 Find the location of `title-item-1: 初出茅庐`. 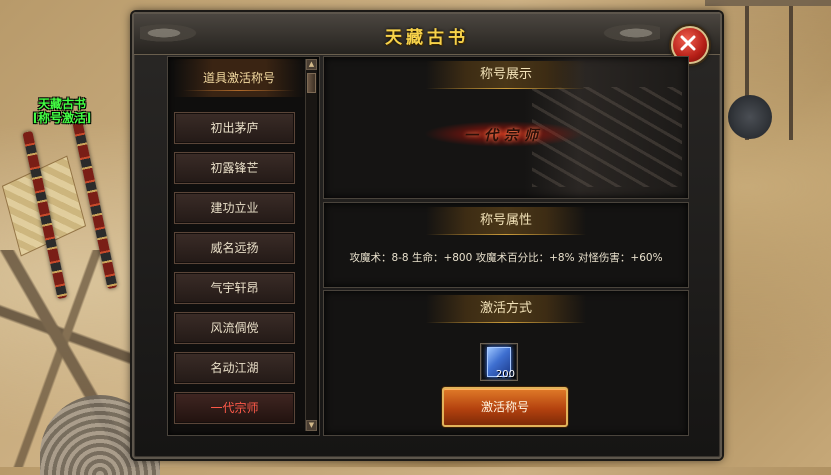

title-item-1: 初出茅庐 is located at coordinates (234, 128).